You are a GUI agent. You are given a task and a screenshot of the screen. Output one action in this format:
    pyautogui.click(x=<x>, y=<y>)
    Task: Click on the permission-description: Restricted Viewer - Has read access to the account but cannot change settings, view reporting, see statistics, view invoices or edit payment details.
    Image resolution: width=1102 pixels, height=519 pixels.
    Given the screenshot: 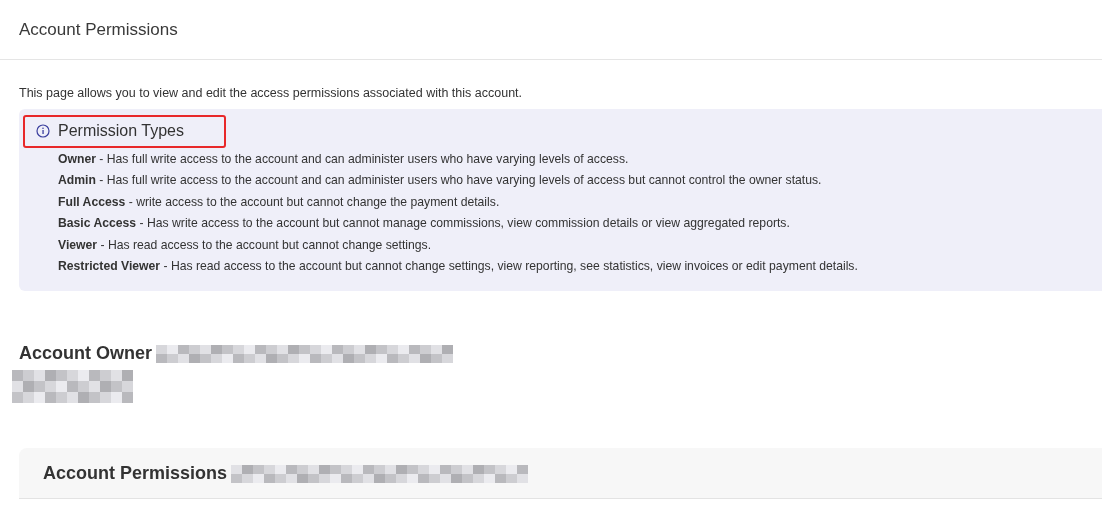 What is the action you would take?
    pyautogui.click(x=458, y=267)
    